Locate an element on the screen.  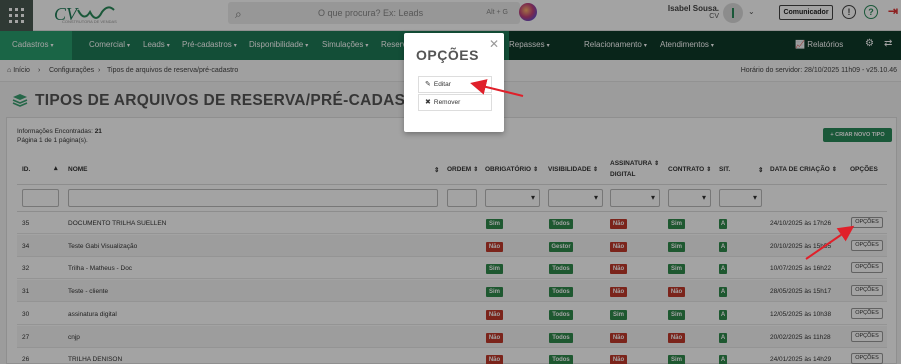
modal-title: OPÇÕES is located at coordinates (447, 55).